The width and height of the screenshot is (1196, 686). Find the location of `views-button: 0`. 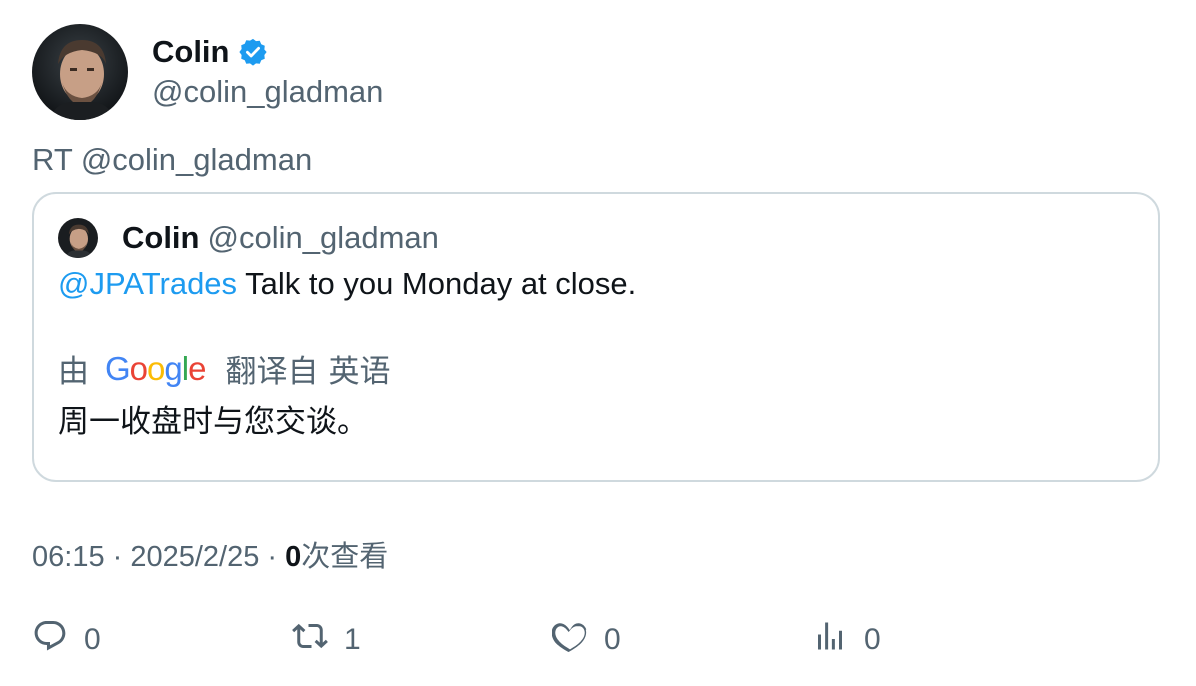

views-button: 0 is located at coordinates (846, 640).